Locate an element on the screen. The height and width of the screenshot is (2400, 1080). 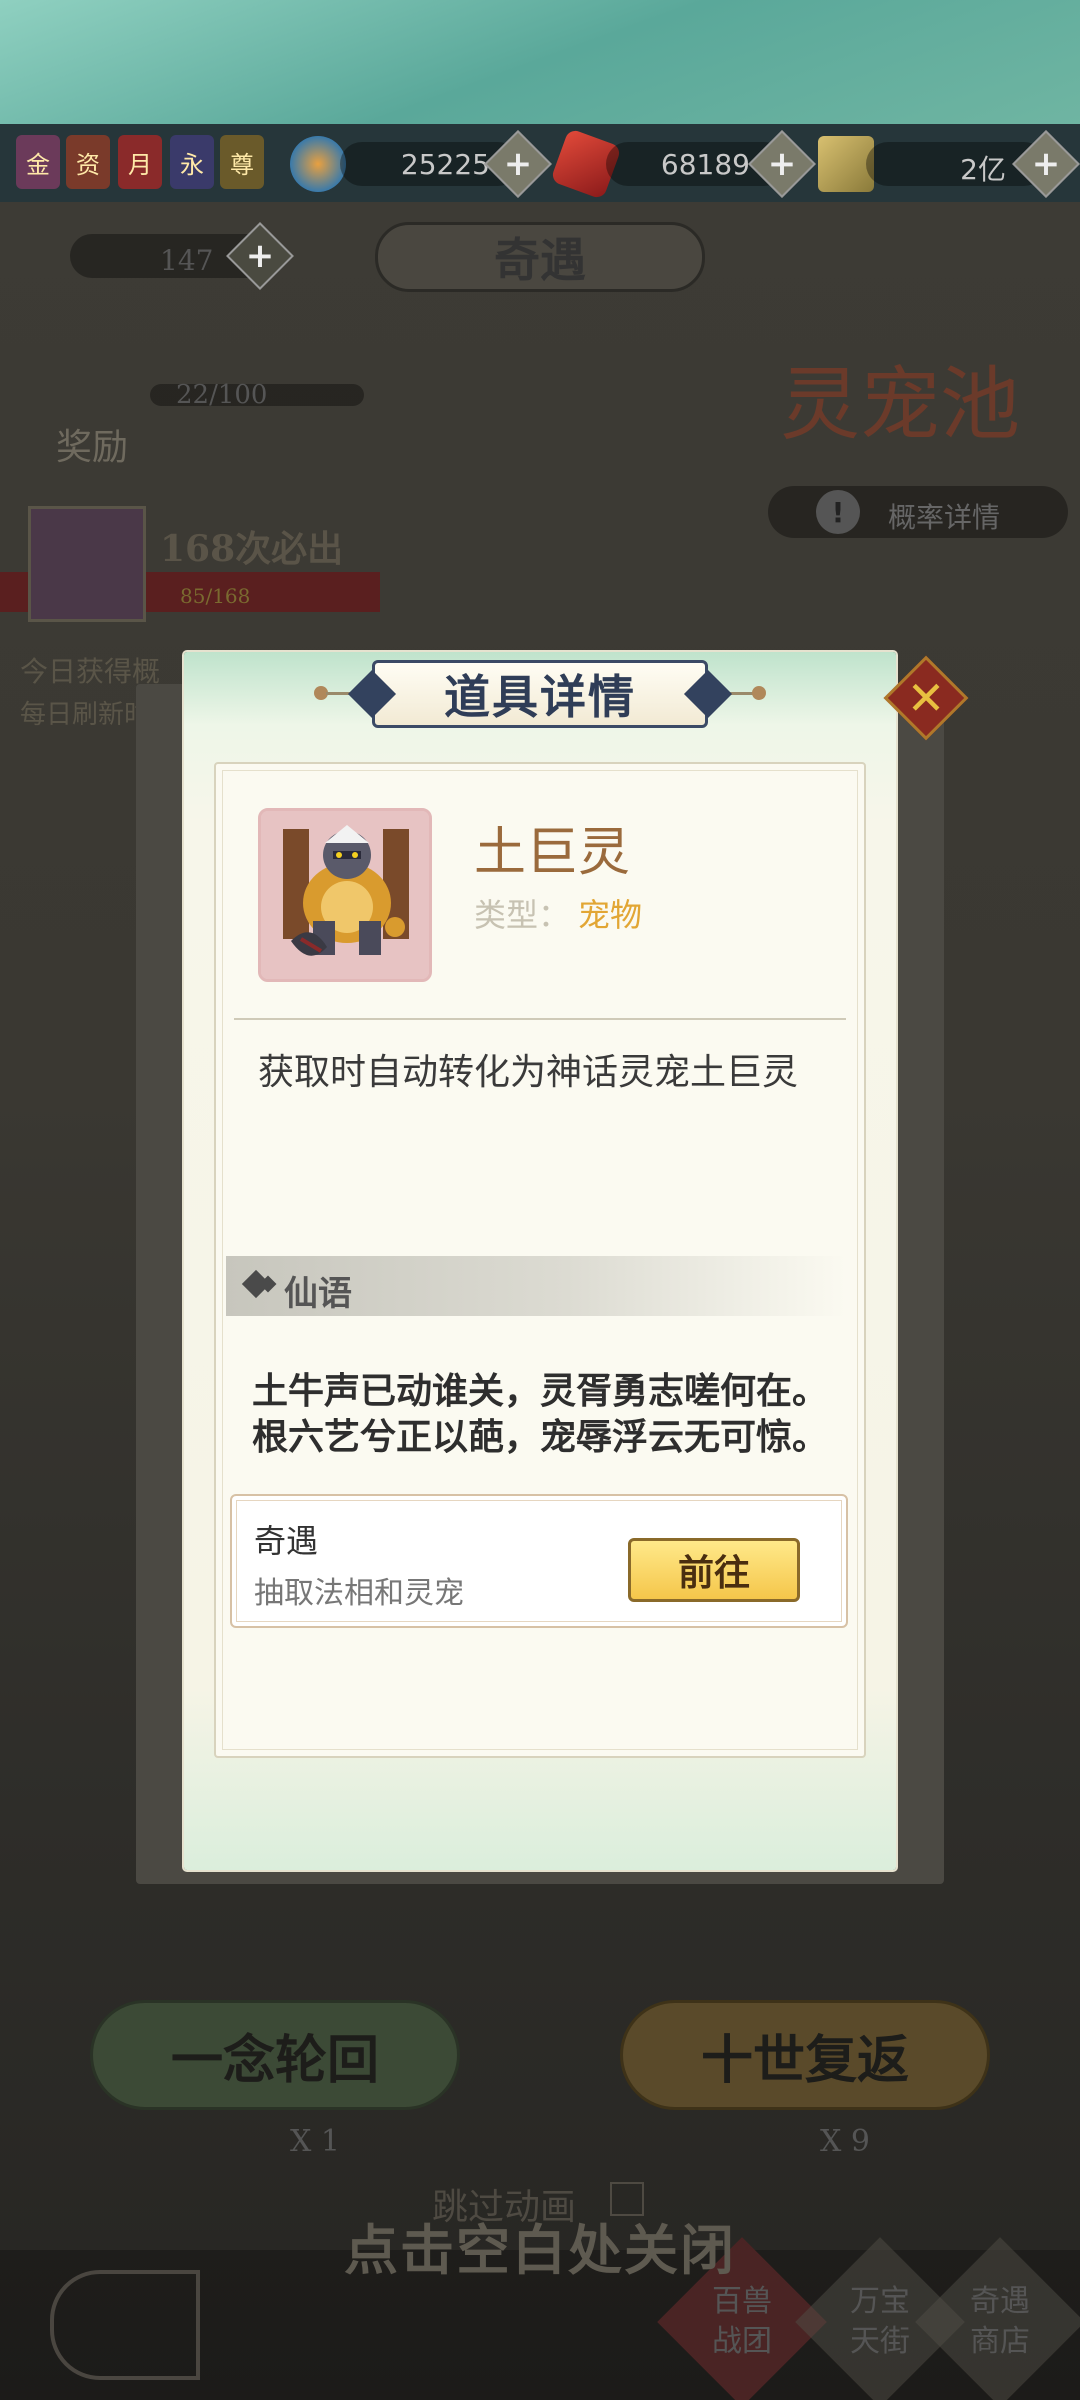
close-hint: 点击空白处关闭 is located at coordinates (540, 2250).